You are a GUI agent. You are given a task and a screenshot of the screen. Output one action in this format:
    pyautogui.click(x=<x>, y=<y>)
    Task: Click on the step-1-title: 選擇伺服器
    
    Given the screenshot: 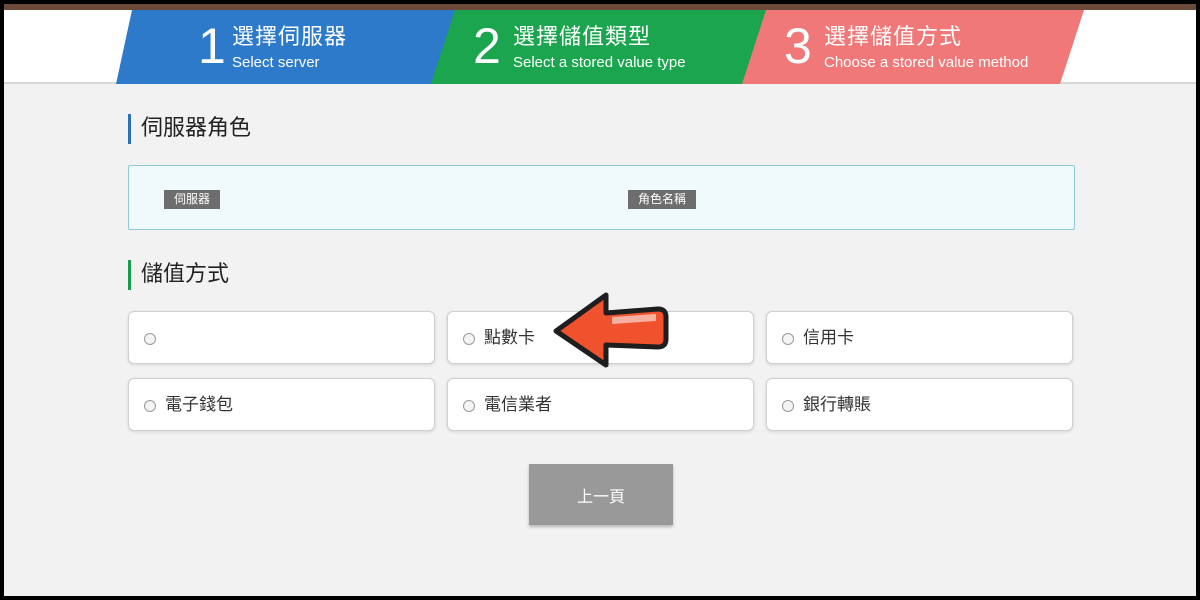 What is the action you would take?
    pyautogui.click(x=290, y=37)
    